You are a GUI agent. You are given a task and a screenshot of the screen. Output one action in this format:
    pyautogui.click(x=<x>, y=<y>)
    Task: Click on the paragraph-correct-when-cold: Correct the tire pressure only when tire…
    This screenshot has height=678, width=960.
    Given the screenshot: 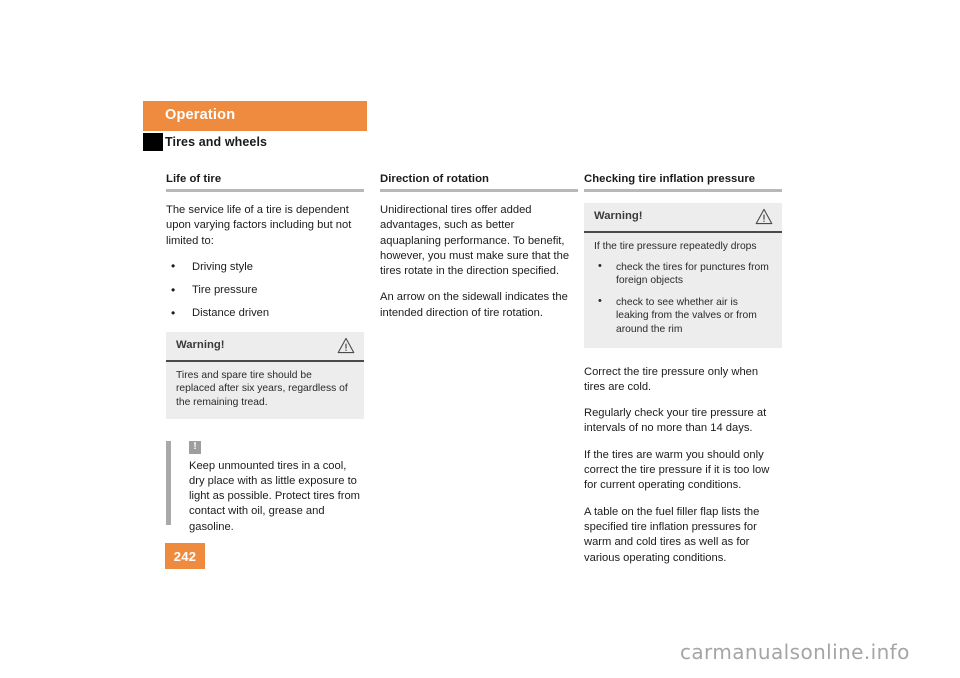 What is the action you would take?
    pyautogui.click(x=671, y=379)
    